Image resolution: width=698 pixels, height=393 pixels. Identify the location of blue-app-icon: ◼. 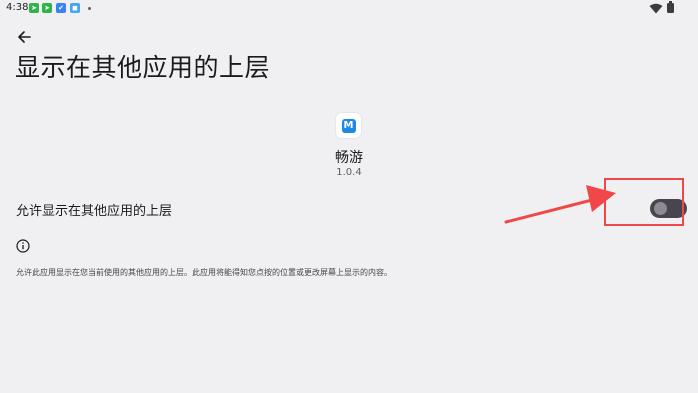
(75, 8).